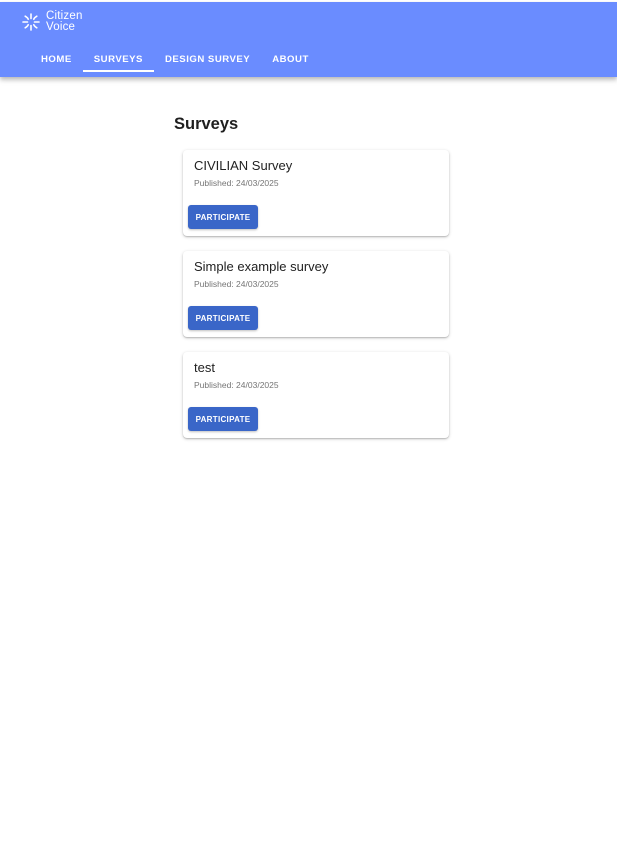 The height and width of the screenshot is (841, 617). I want to click on nav-design-survey: DESIGN SURVEY, so click(207, 59).